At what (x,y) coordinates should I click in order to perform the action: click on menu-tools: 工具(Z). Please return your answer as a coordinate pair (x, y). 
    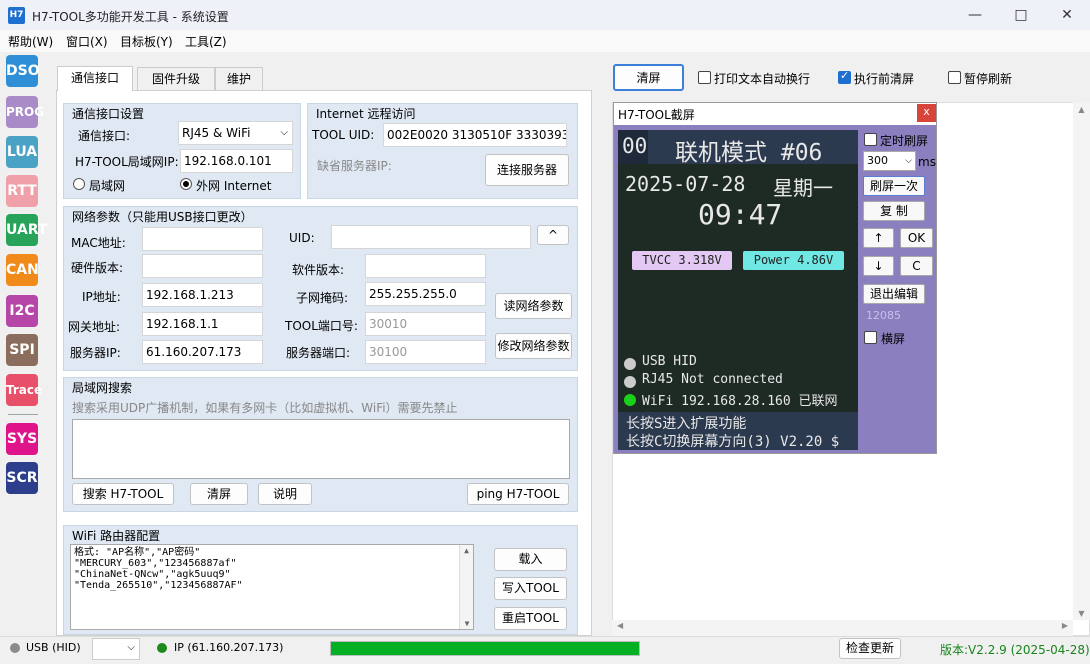
    Looking at the image, I should click on (206, 41).